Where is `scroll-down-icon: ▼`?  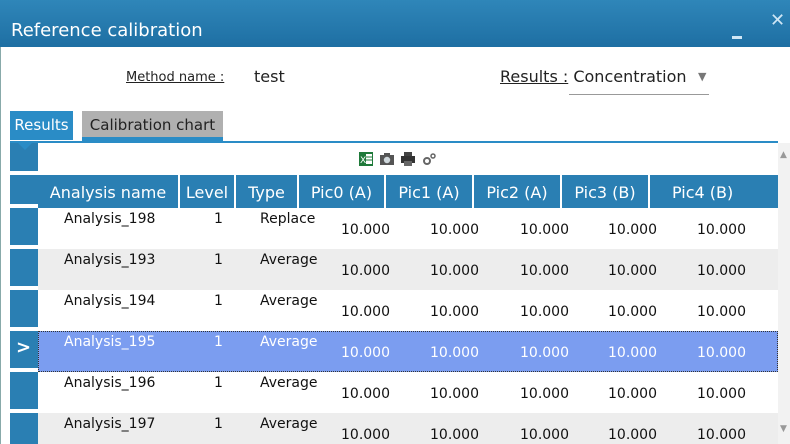
scroll-down-icon: ▼ is located at coordinates (783, 429).